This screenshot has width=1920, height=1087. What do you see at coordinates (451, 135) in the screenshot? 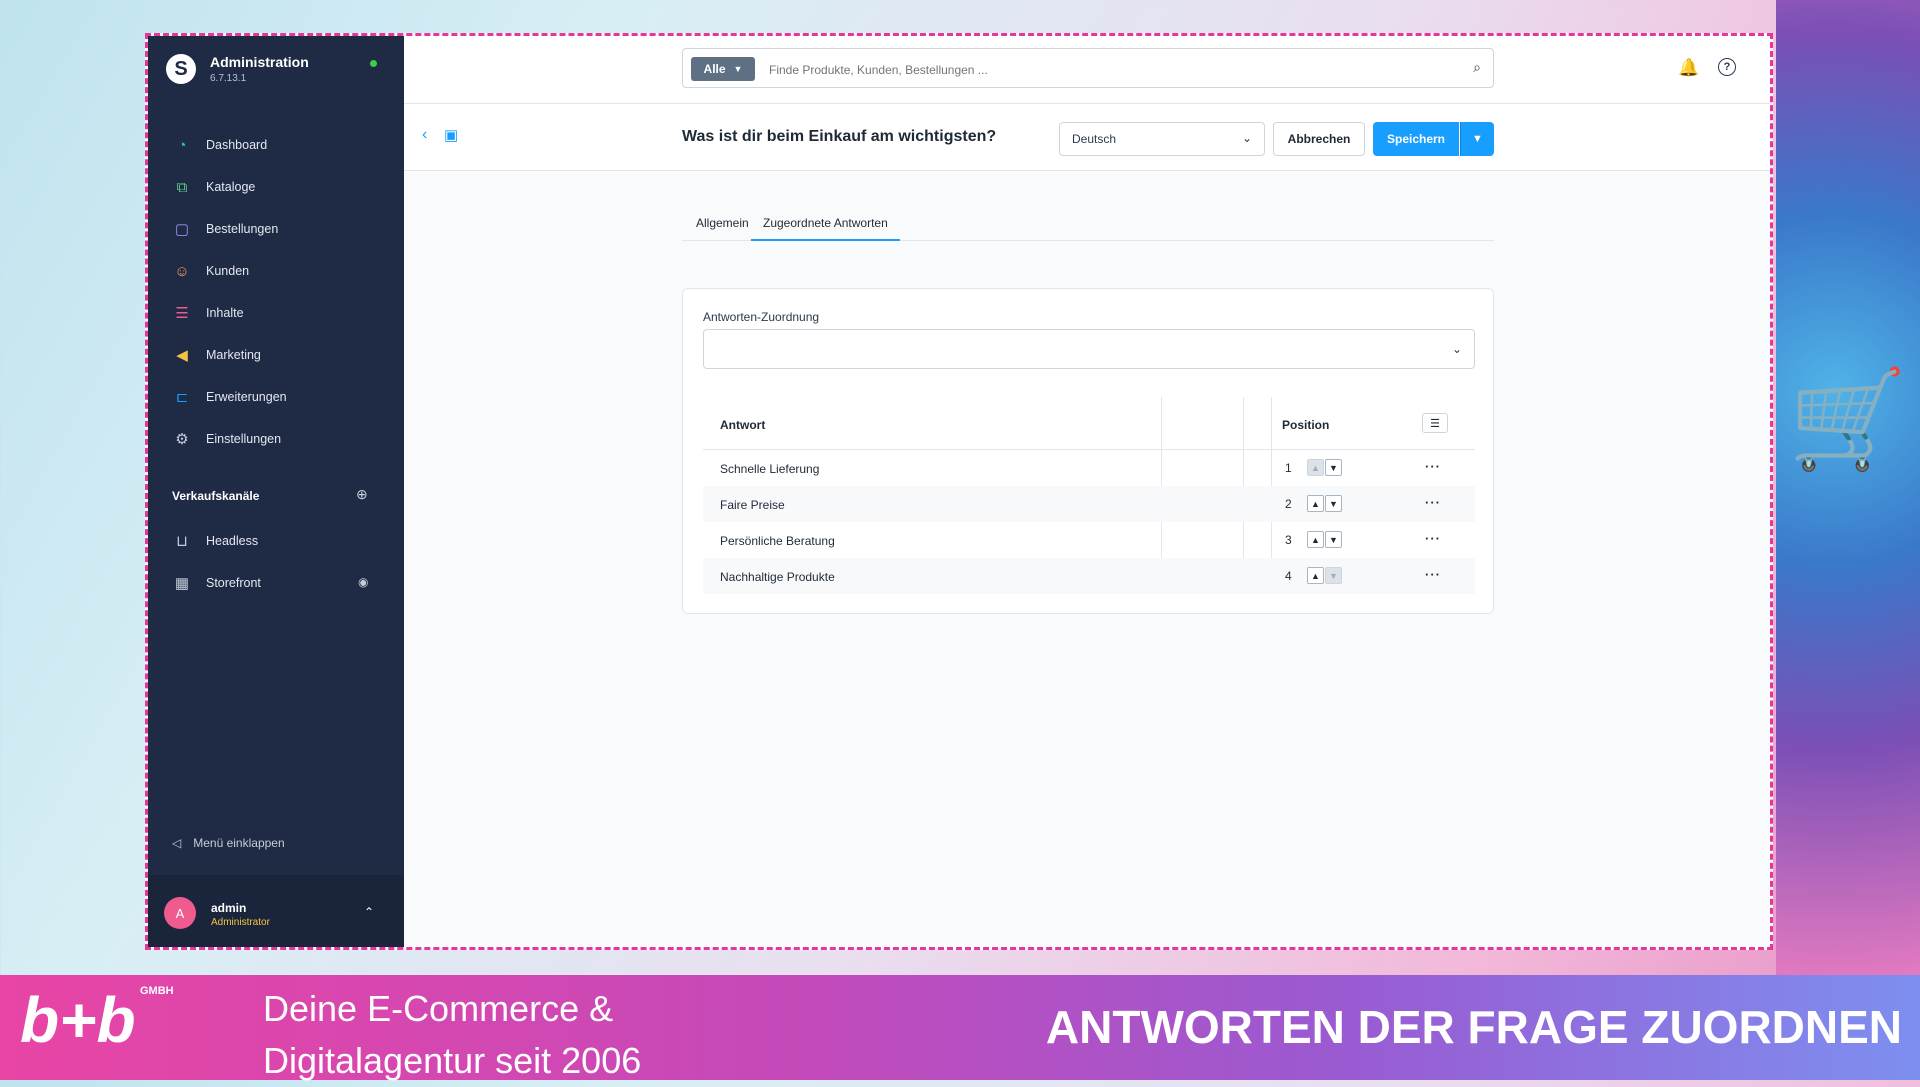
I see `document-icon: ▣` at bounding box center [451, 135].